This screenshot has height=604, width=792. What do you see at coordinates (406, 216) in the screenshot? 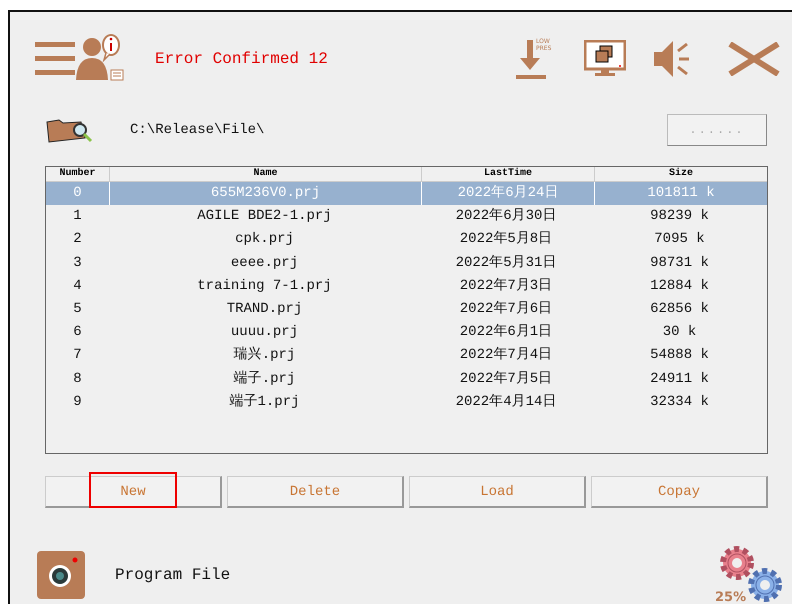
I see `file-row: 1 AGILE BDE2-1.prj 2022年6月30日 98239 k` at bounding box center [406, 216].